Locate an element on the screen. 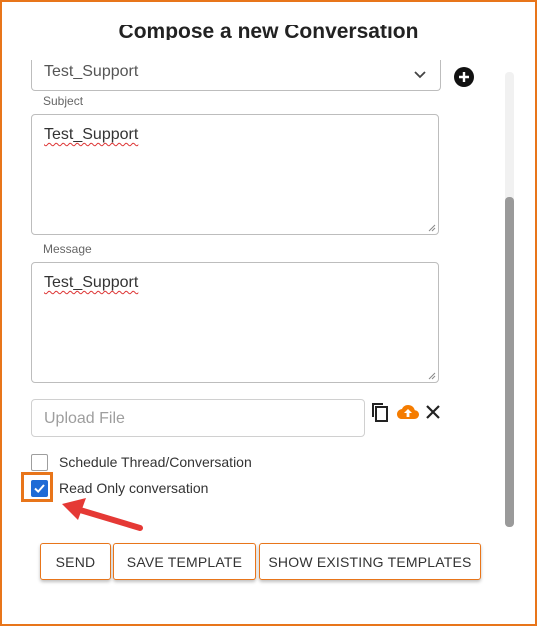 The height and width of the screenshot is (626, 537). save-template-button: SAVE TEMPLATE is located at coordinates (184, 561).